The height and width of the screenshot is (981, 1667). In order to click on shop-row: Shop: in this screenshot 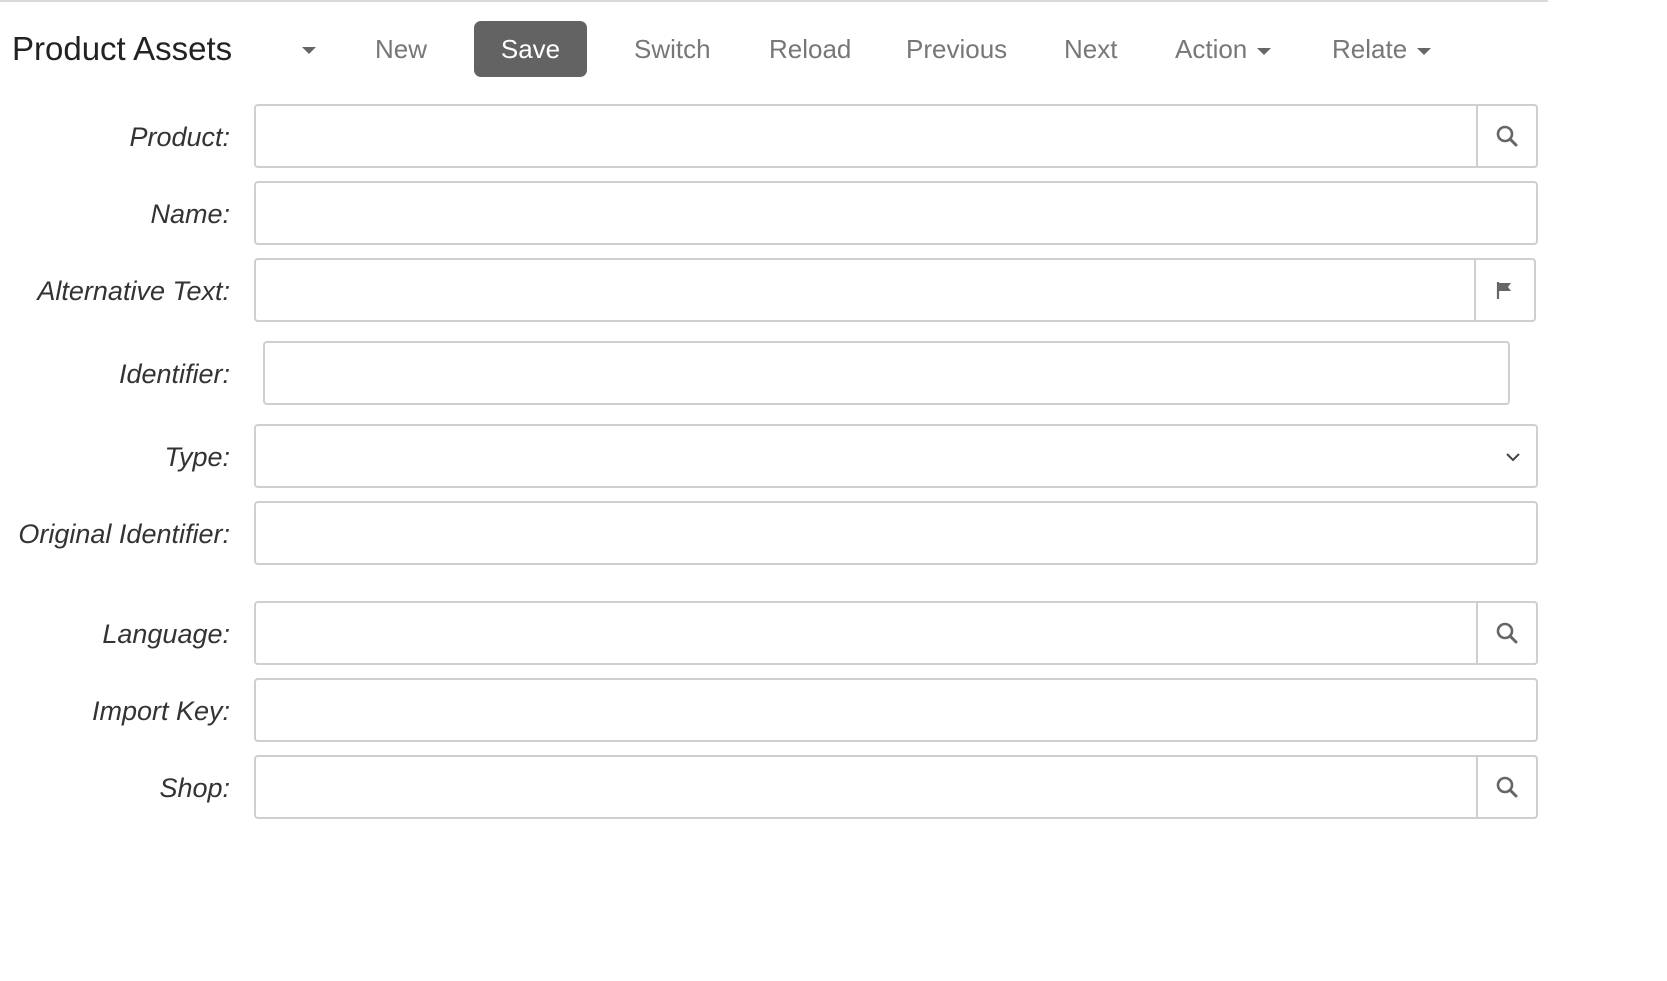, I will do `click(833, 788)`.